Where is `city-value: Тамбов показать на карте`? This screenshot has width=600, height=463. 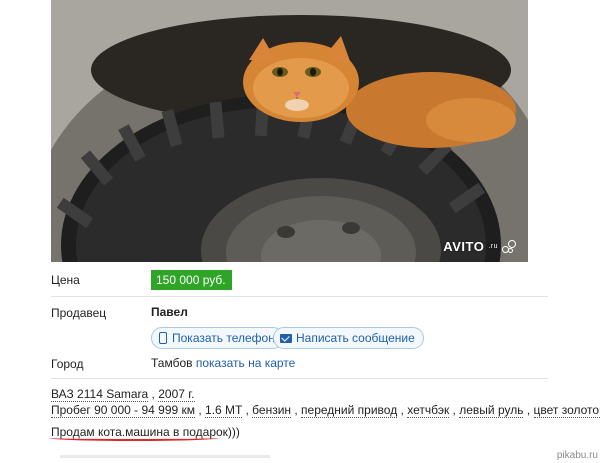 city-value: Тамбов показать на карте is located at coordinates (223, 363).